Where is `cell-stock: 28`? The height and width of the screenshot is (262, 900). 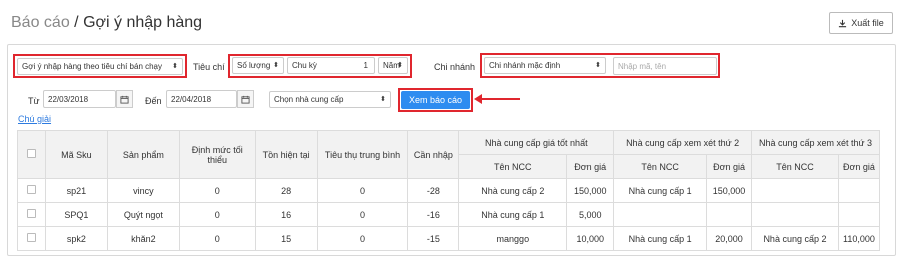
cell-stock: 28 is located at coordinates (286, 190).